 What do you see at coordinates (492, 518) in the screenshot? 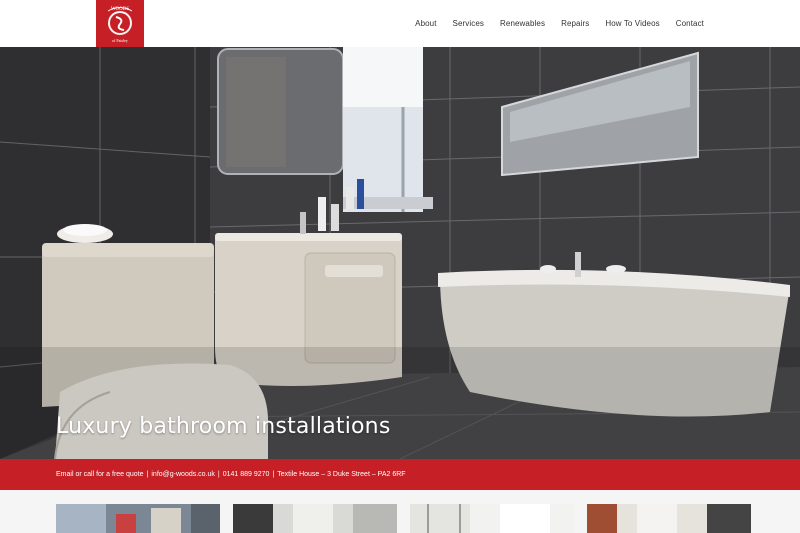
I see `shower-thumbnail` at bounding box center [492, 518].